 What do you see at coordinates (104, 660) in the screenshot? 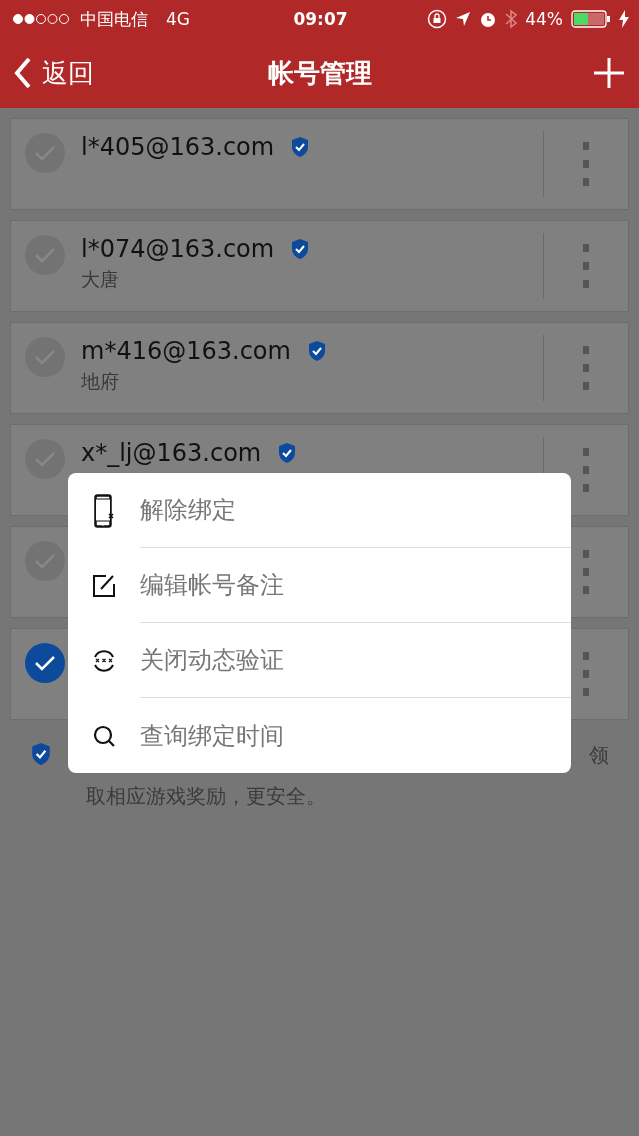
I see `token-icon` at bounding box center [104, 660].